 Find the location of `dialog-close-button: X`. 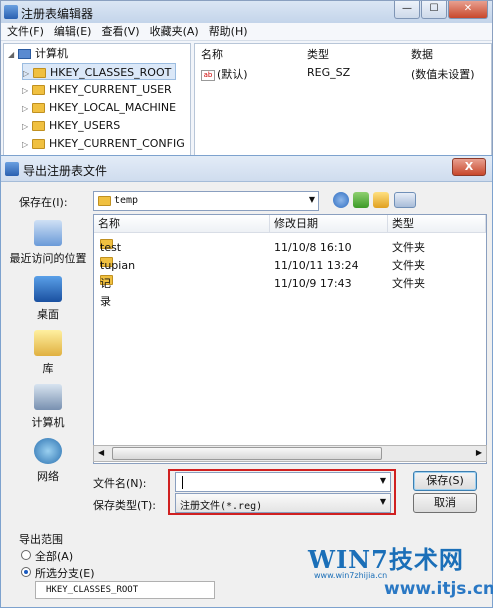

dialog-close-button: X is located at coordinates (469, 167).